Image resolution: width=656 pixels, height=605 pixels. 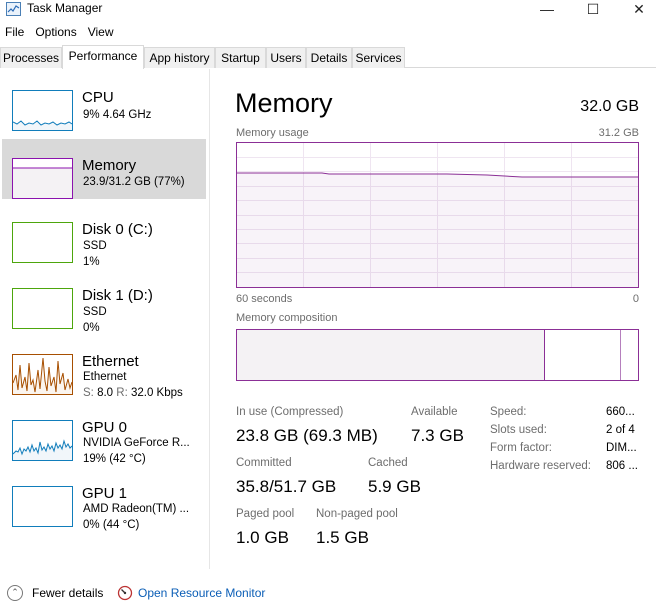 What do you see at coordinates (105, 377) in the screenshot?
I see `ethernet-adapter: Ethernet` at bounding box center [105, 377].